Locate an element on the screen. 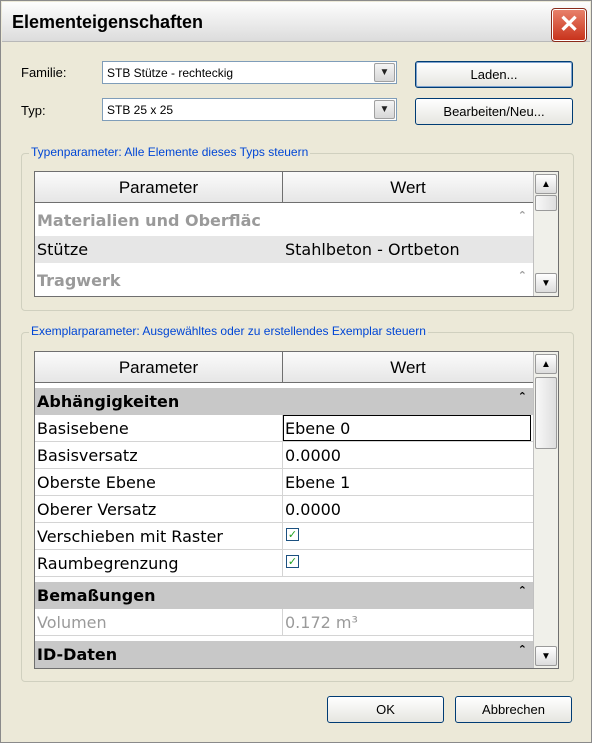 The height and width of the screenshot is (743, 592). table-row: Basisebene Ebene 0 is located at coordinates (284, 428).